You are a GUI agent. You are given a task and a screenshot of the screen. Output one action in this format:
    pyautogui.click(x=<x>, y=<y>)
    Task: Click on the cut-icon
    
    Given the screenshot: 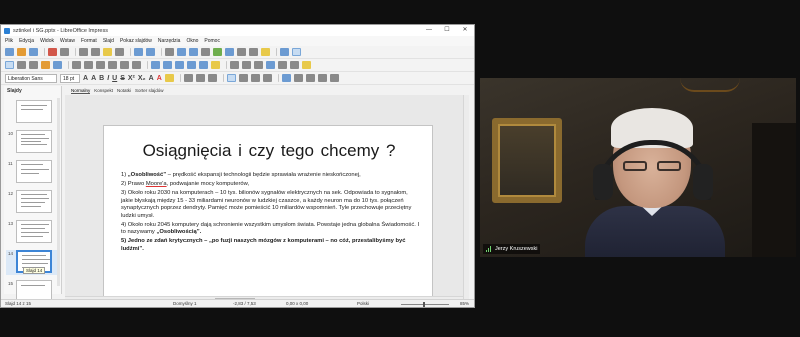 What is the action you would take?
    pyautogui.click(x=83, y=52)
    